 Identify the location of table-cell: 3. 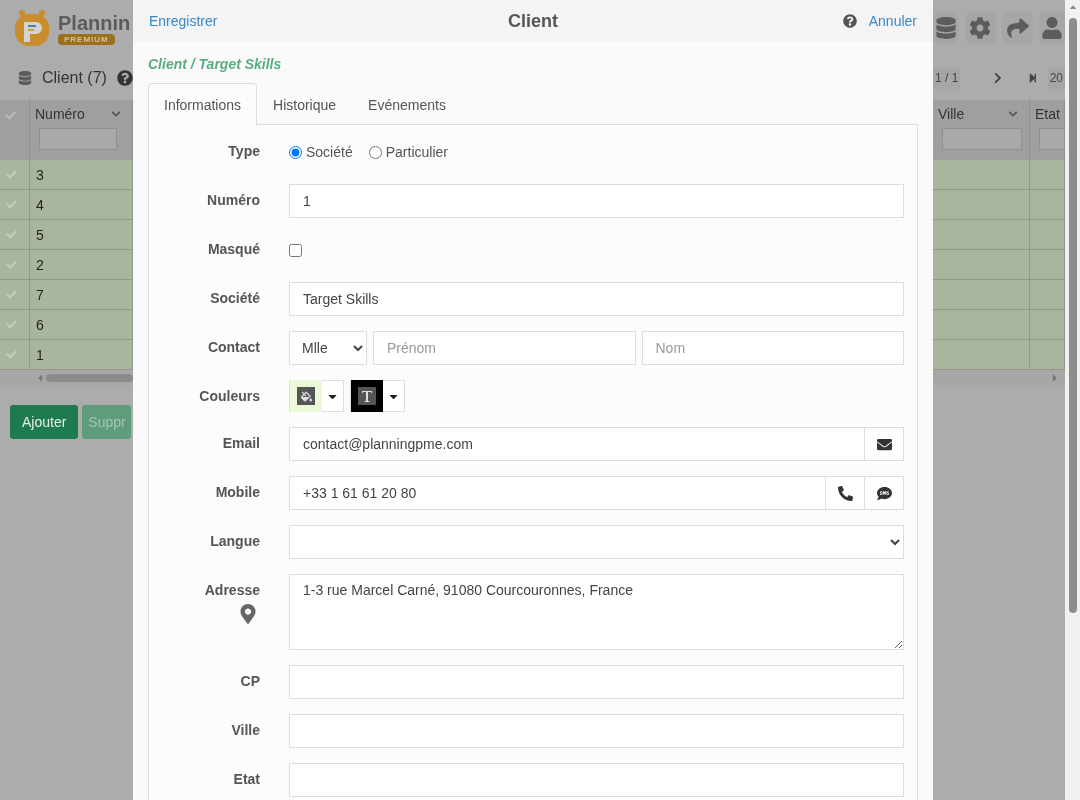
(81, 175).